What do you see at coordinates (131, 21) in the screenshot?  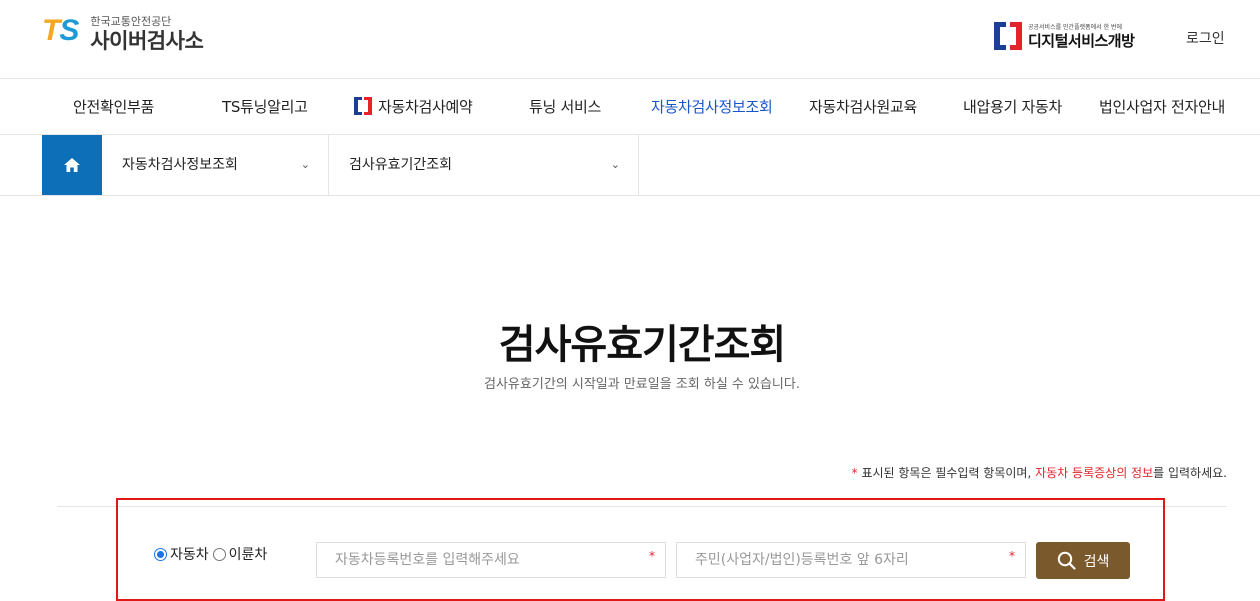 I see `org-name: 한국교통안전공단` at bounding box center [131, 21].